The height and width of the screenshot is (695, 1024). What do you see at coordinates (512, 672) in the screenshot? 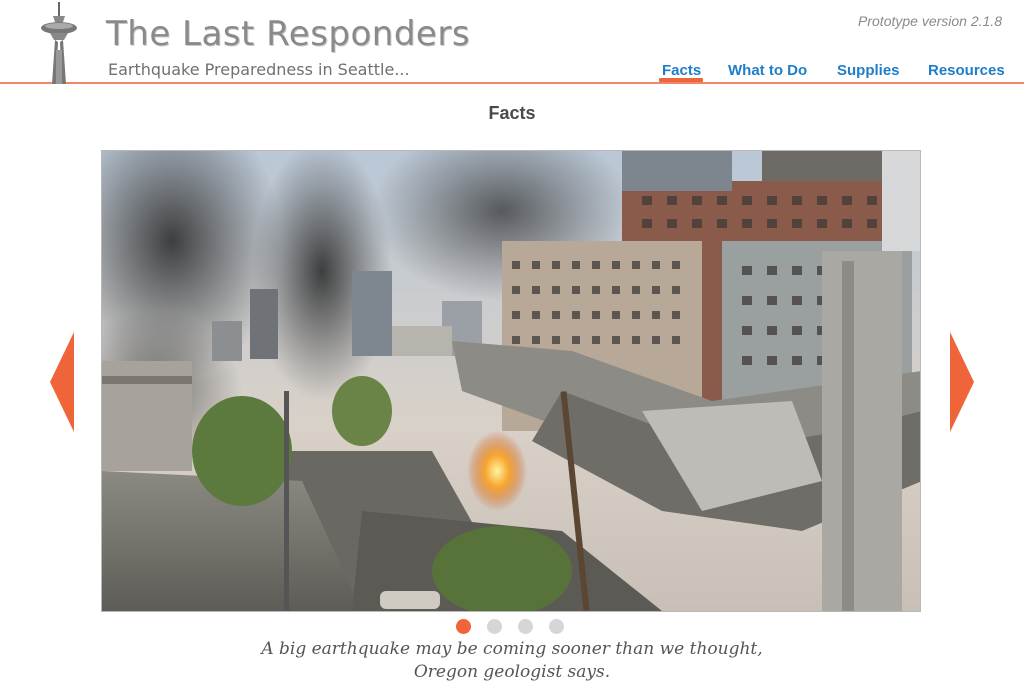
I see `caption-line-2: Oregon geologist says.` at bounding box center [512, 672].